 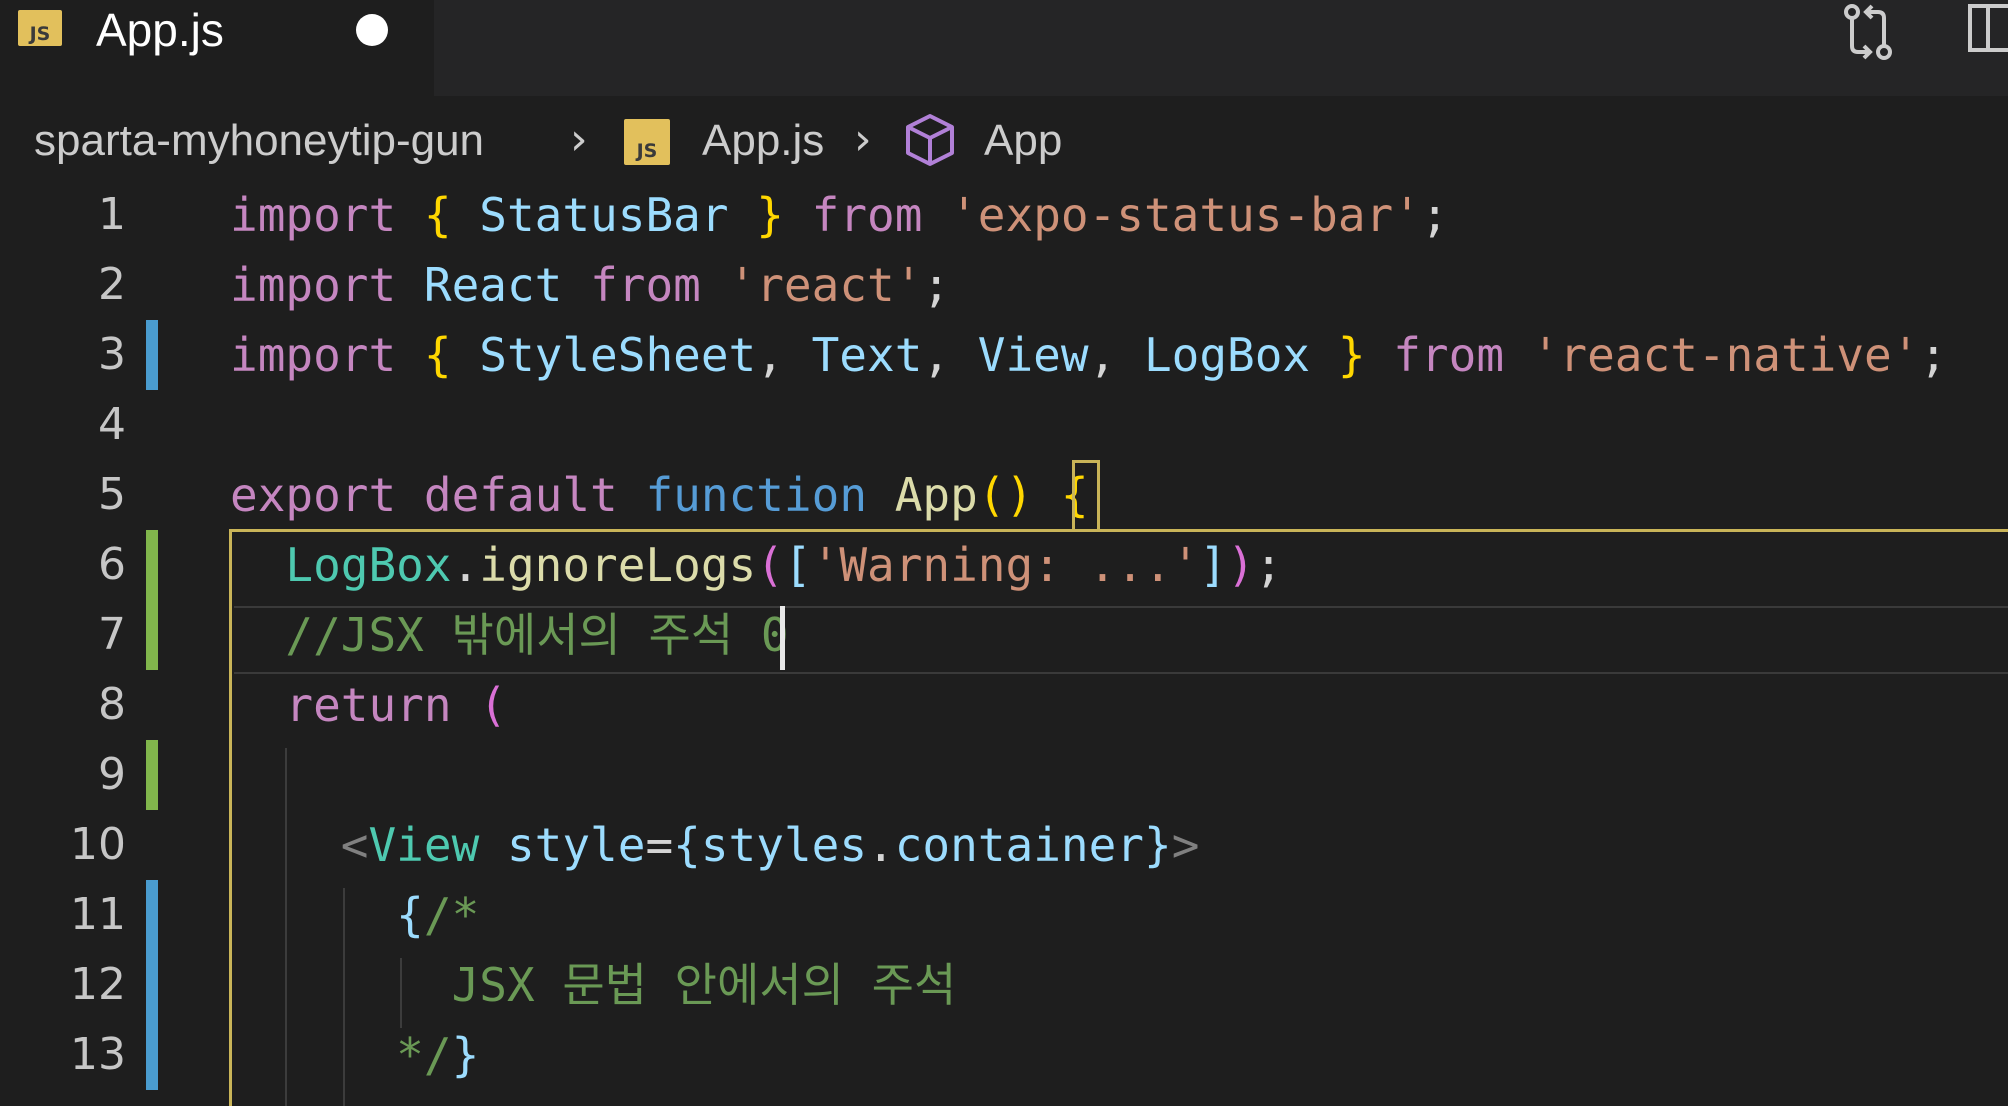 I want to click on current-line-highlight, so click(x=1121, y=640).